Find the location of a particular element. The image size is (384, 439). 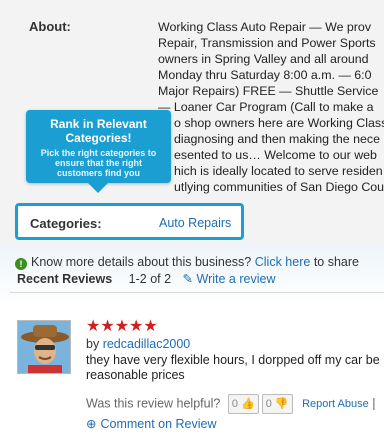

by-prefix: by is located at coordinates (93, 344).